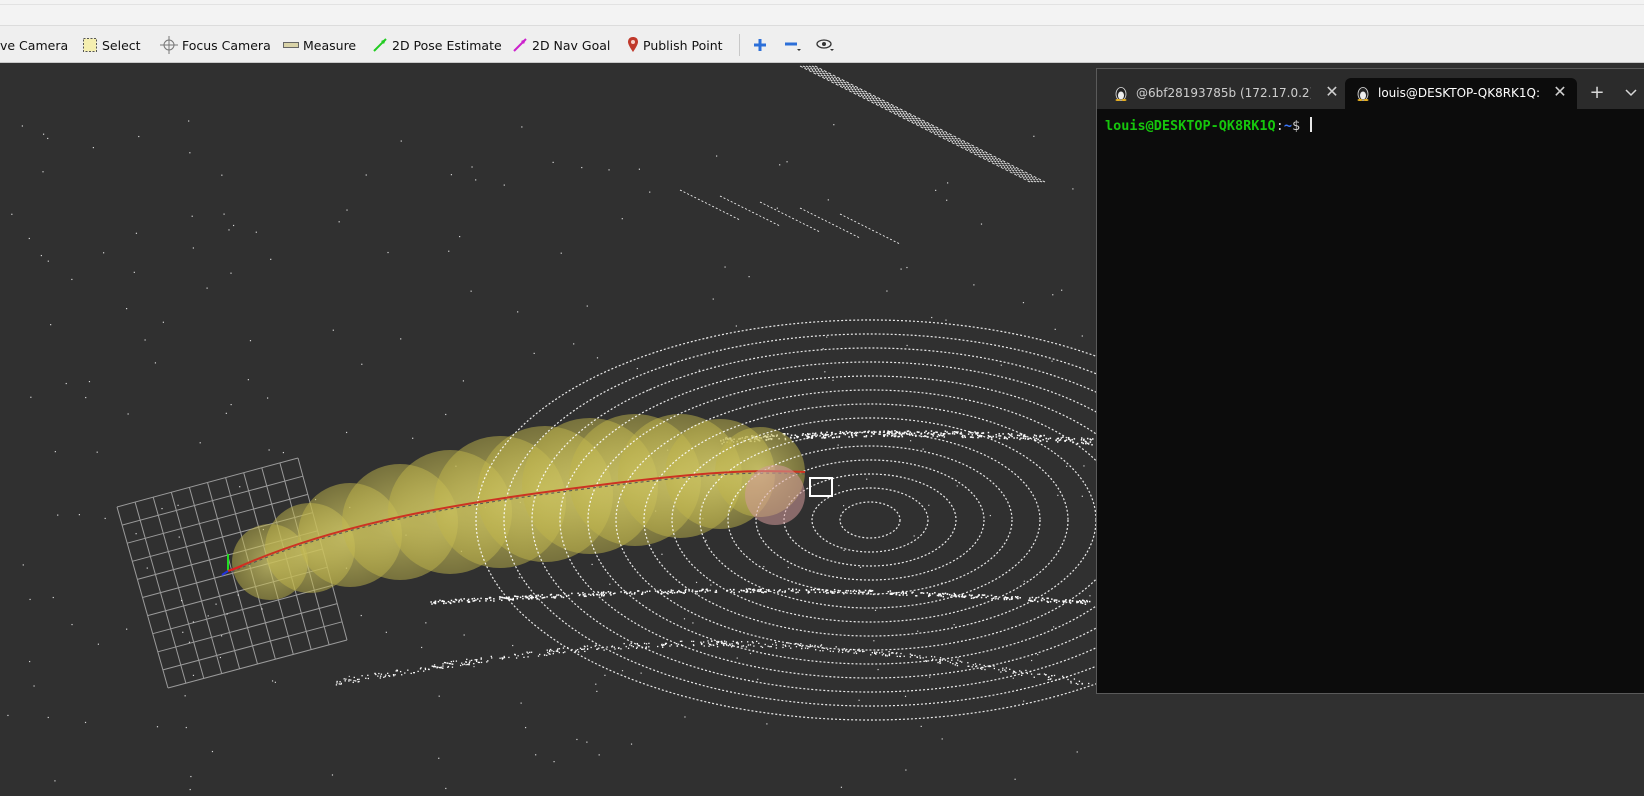  Describe the element at coordinates (561, 45) in the screenshot. I see `tool-2d-nav-goal: 2D Nav Goal` at that location.